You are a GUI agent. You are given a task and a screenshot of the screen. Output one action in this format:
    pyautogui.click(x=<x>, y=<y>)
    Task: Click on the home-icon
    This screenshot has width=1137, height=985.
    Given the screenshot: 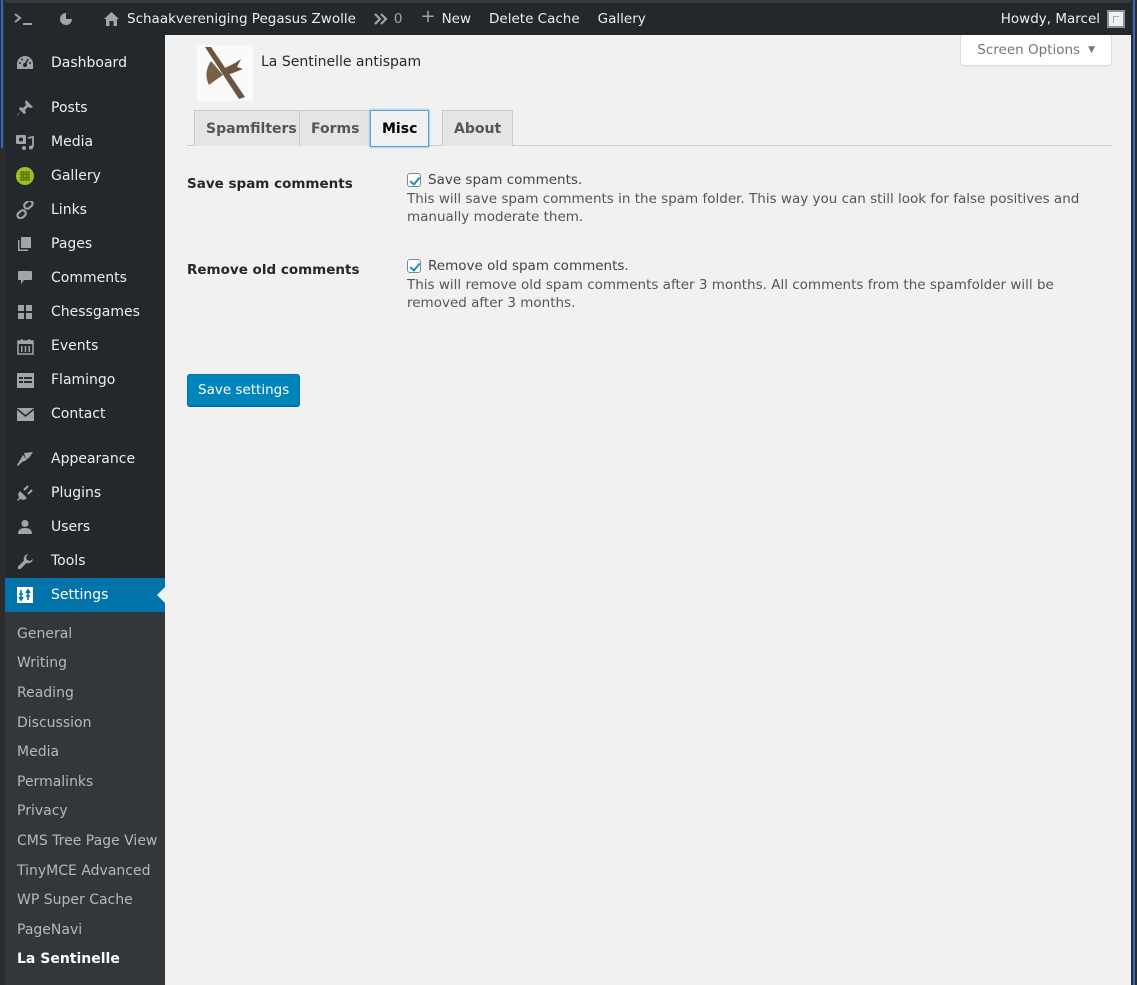 What is the action you would take?
    pyautogui.click(x=111, y=19)
    